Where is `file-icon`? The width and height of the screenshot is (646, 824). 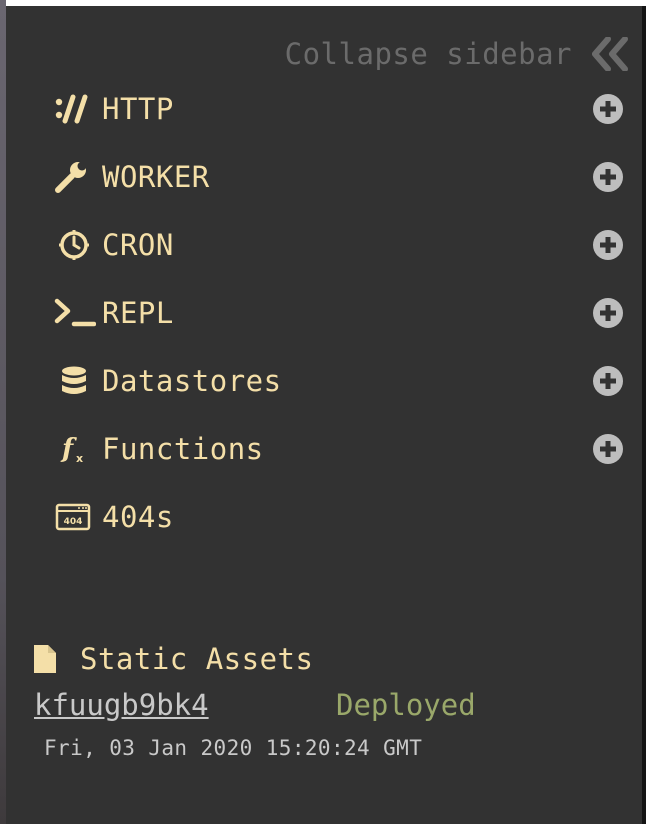
file-icon is located at coordinates (45, 659).